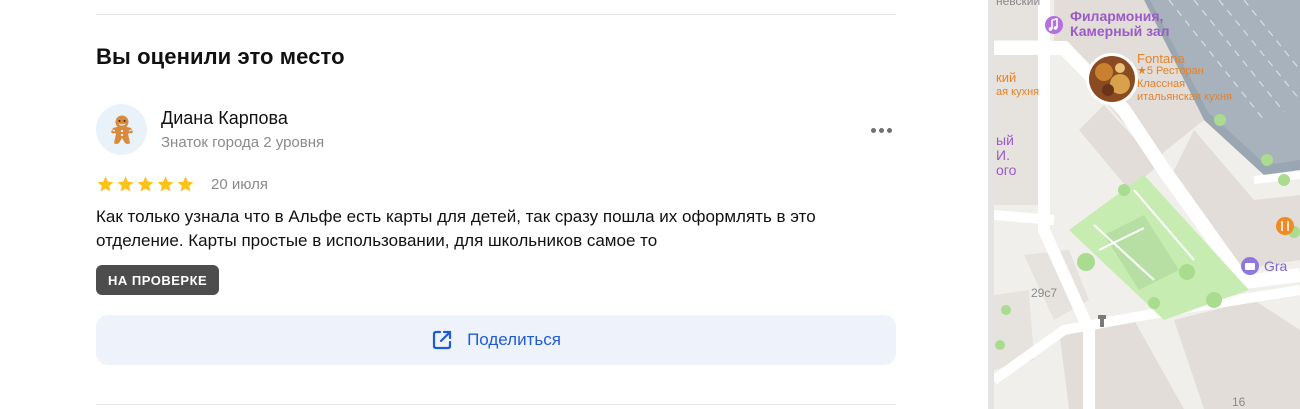 The height and width of the screenshot is (409, 1300). Describe the element at coordinates (1161, 84) in the screenshot. I see `restaurant-cuisine-1: Классная` at that location.